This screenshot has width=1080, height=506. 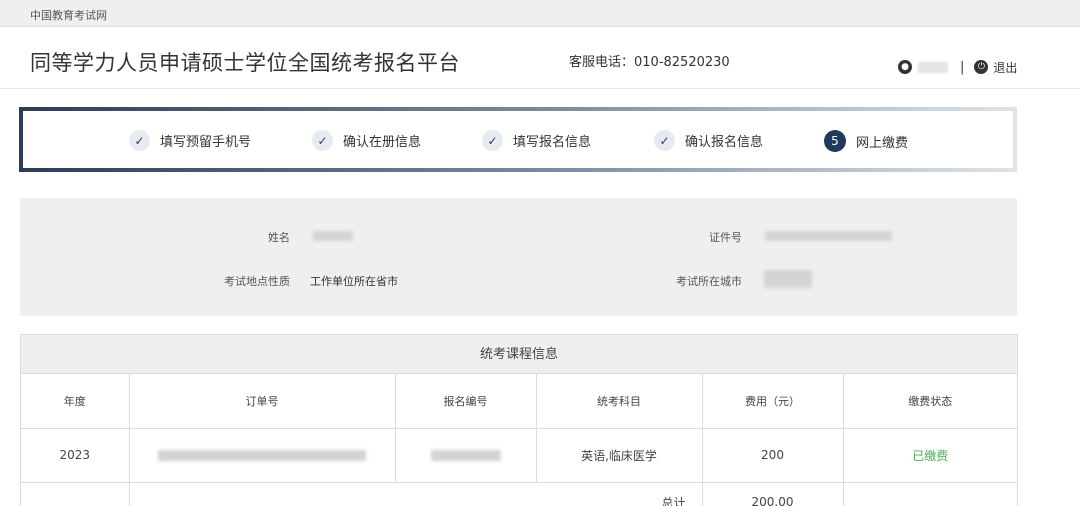 I want to click on col-year: 年度, so click(x=75, y=401).